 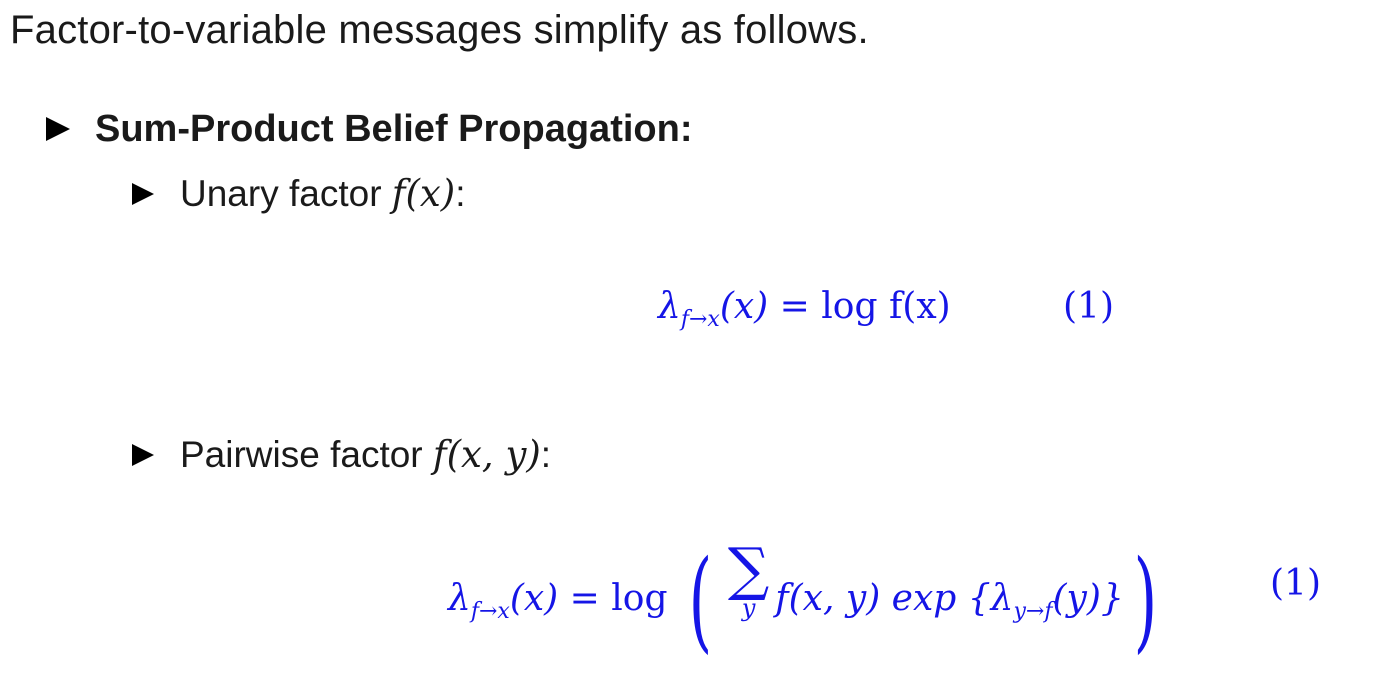 I want to click on eq1-lhs-arg: (x), so click(x=744, y=306).